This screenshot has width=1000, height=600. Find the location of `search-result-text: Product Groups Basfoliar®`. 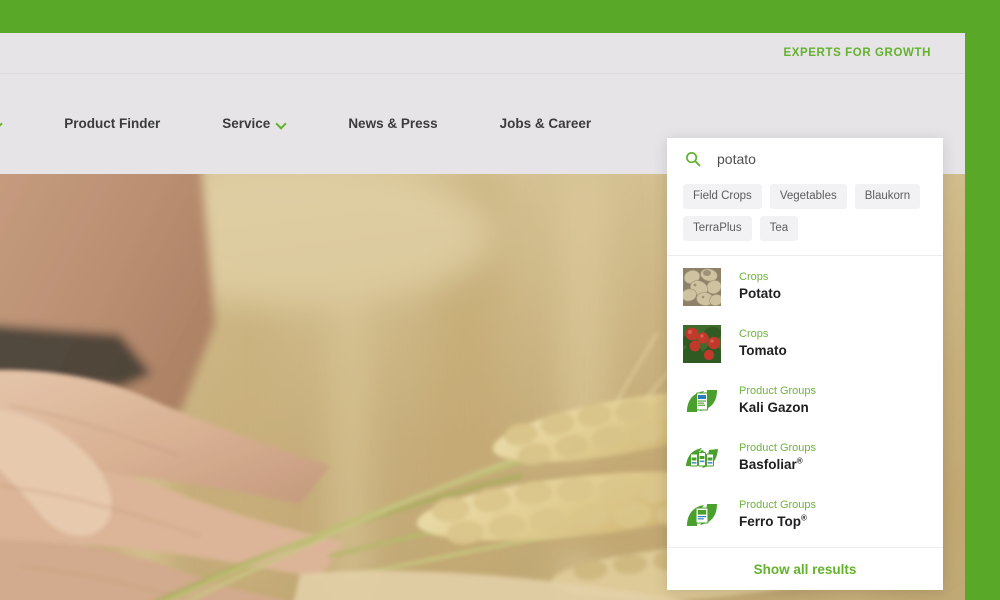

search-result-text: Product Groups Basfoliar® is located at coordinates (777, 457).